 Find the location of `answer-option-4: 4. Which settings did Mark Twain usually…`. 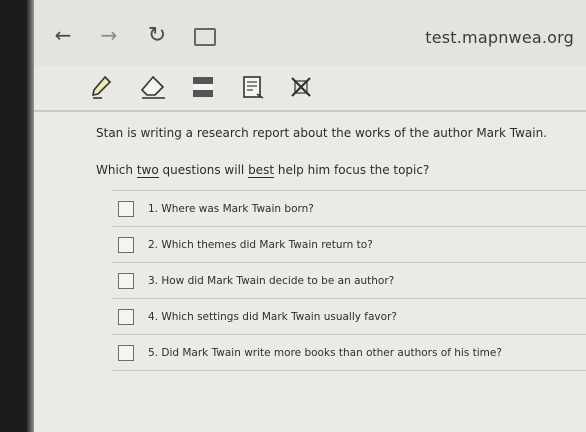

answer-option-4: 4. Which settings did Mark Twain usually… is located at coordinates (349, 316).